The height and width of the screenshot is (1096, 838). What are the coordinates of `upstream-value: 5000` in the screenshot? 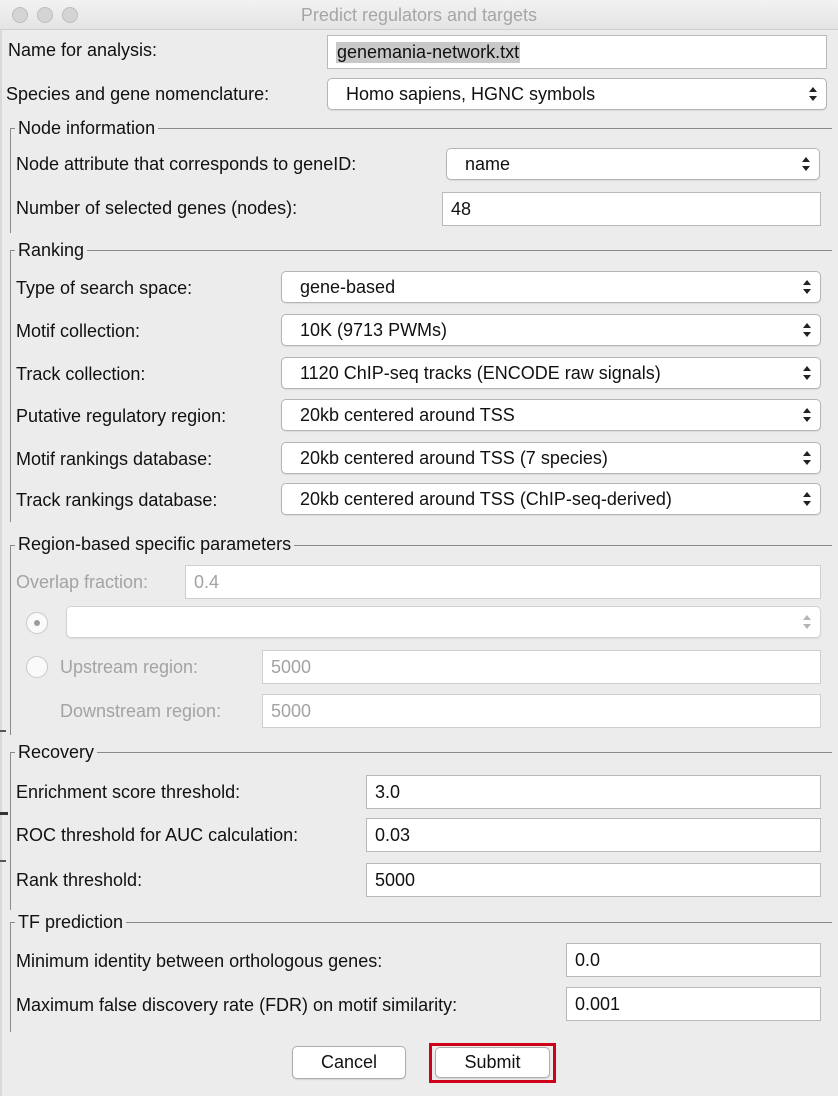 It's located at (291, 666).